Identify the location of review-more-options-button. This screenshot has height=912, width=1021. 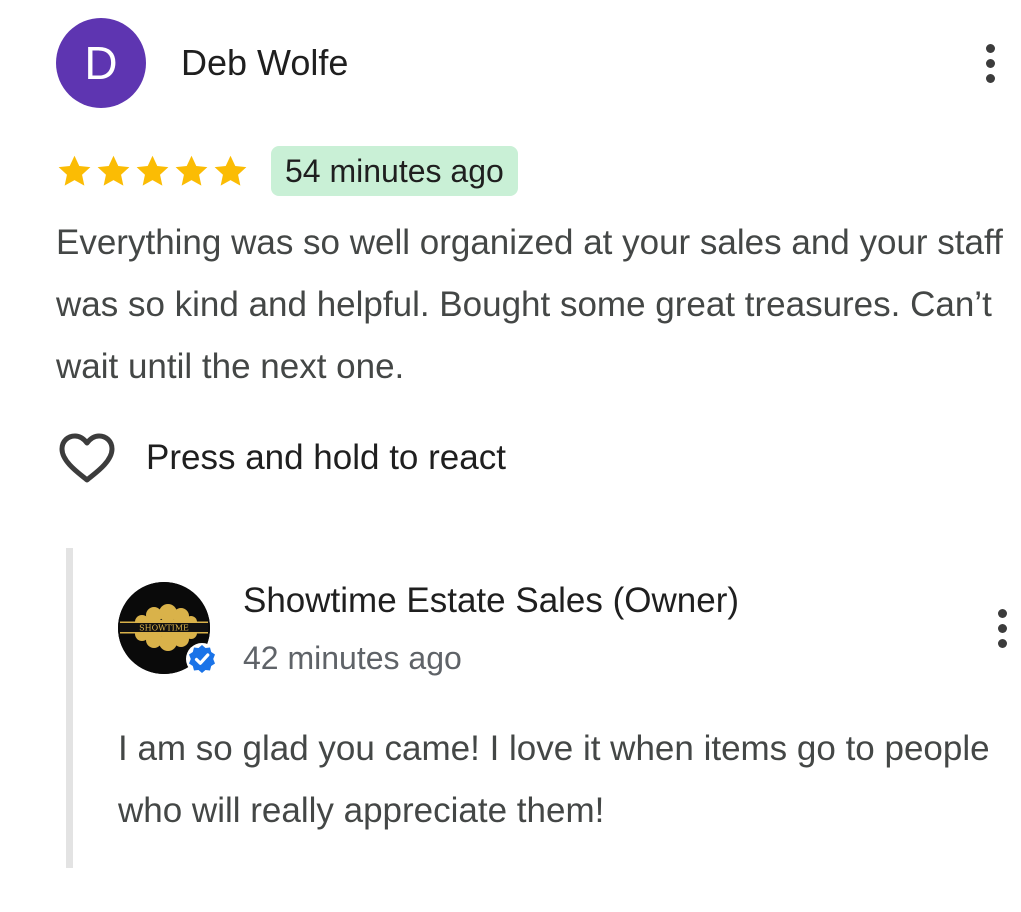
(990, 63).